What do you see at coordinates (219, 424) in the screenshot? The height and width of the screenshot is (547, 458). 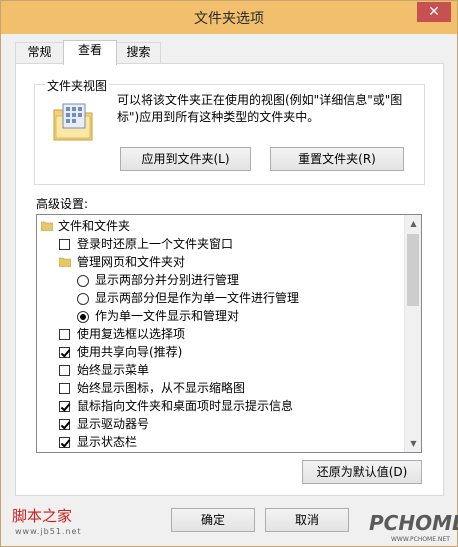 I see `list-item: 显示驱动器号` at bounding box center [219, 424].